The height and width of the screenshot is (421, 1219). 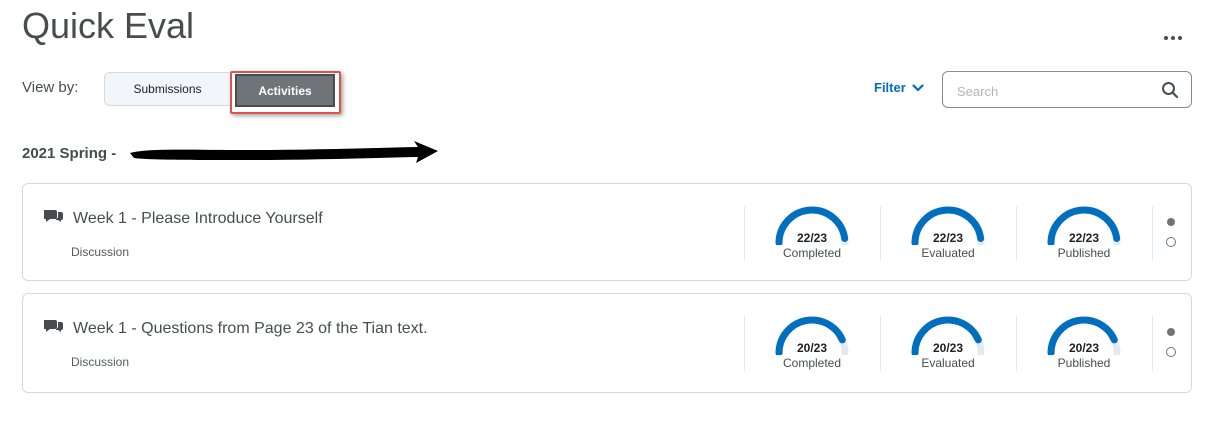 What do you see at coordinates (1084, 238) in the screenshot?
I see `published-count: 22/23` at bounding box center [1084, 238].